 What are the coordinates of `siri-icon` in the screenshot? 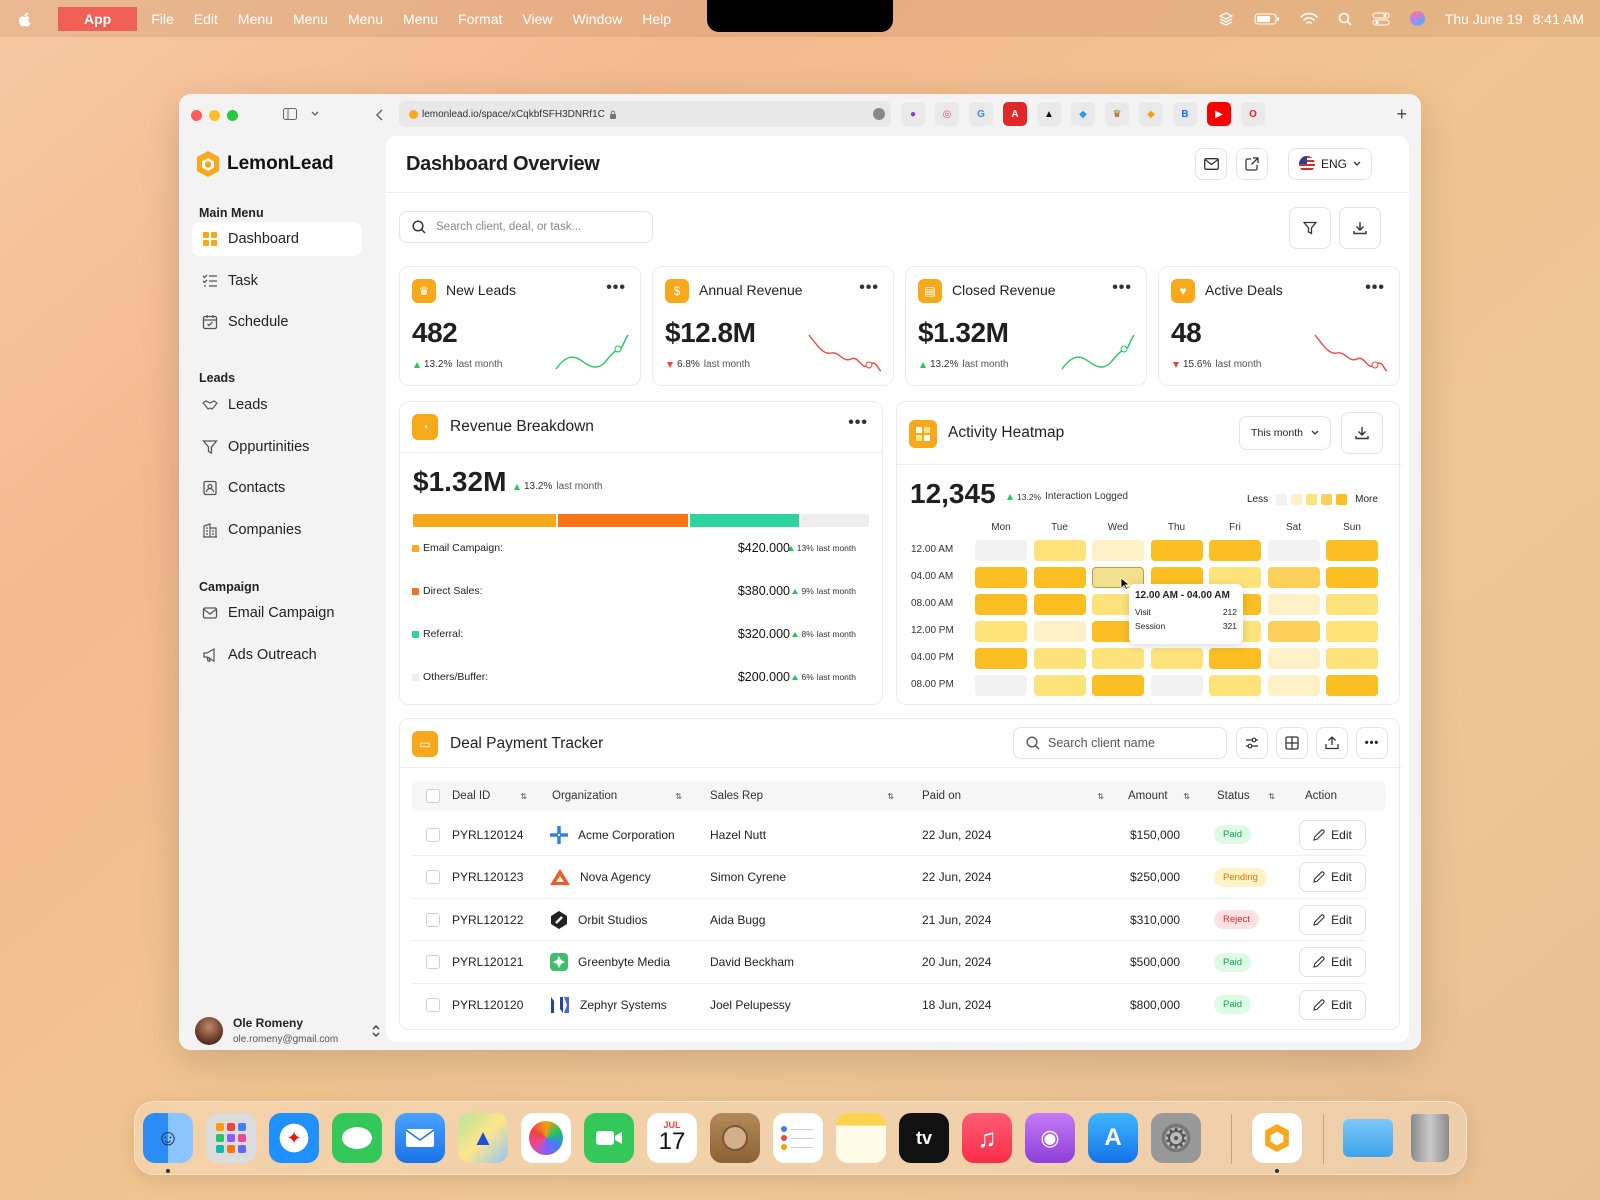 It's located at (1417, 18).